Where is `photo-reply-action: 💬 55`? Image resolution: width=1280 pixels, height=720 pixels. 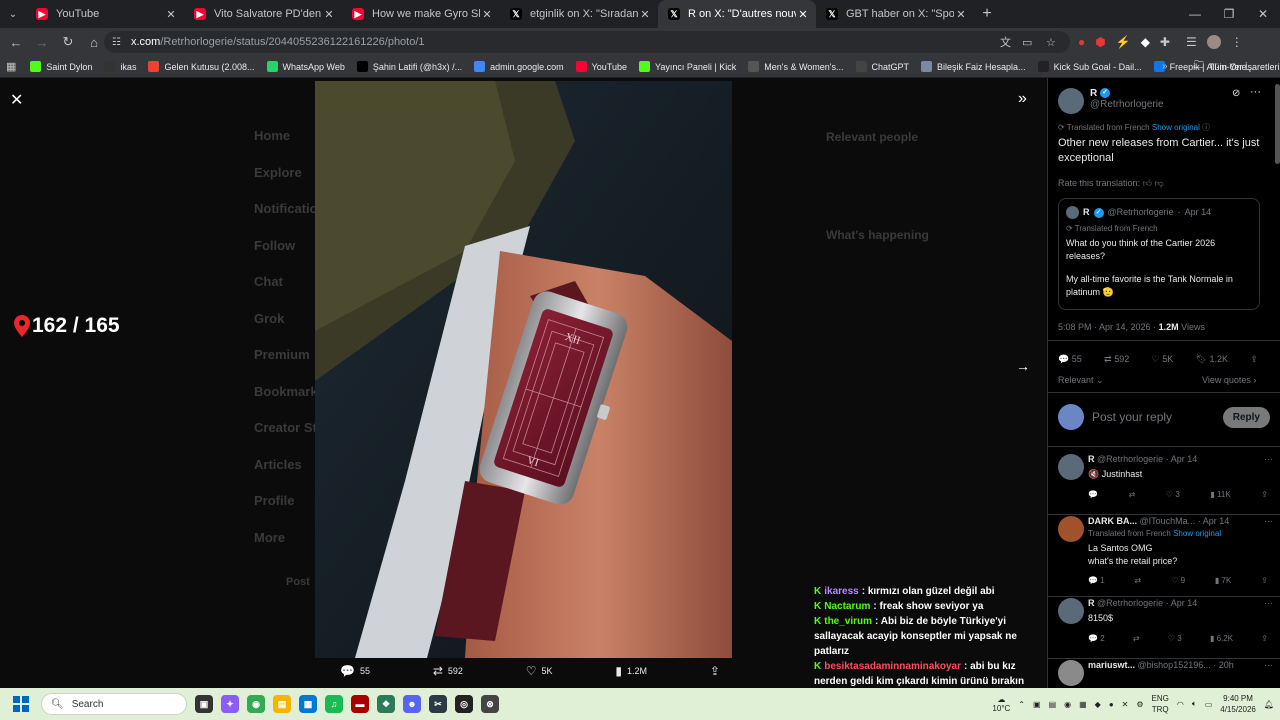 photo-reply-action: 💬 55 is located at coordinates (355, 671).